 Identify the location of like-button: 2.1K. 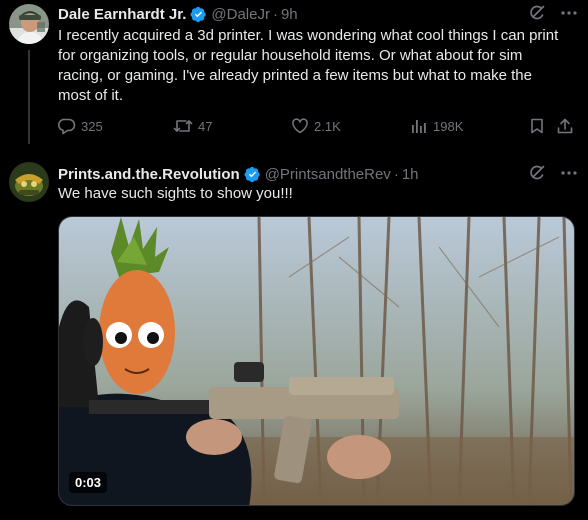
(316, 126).